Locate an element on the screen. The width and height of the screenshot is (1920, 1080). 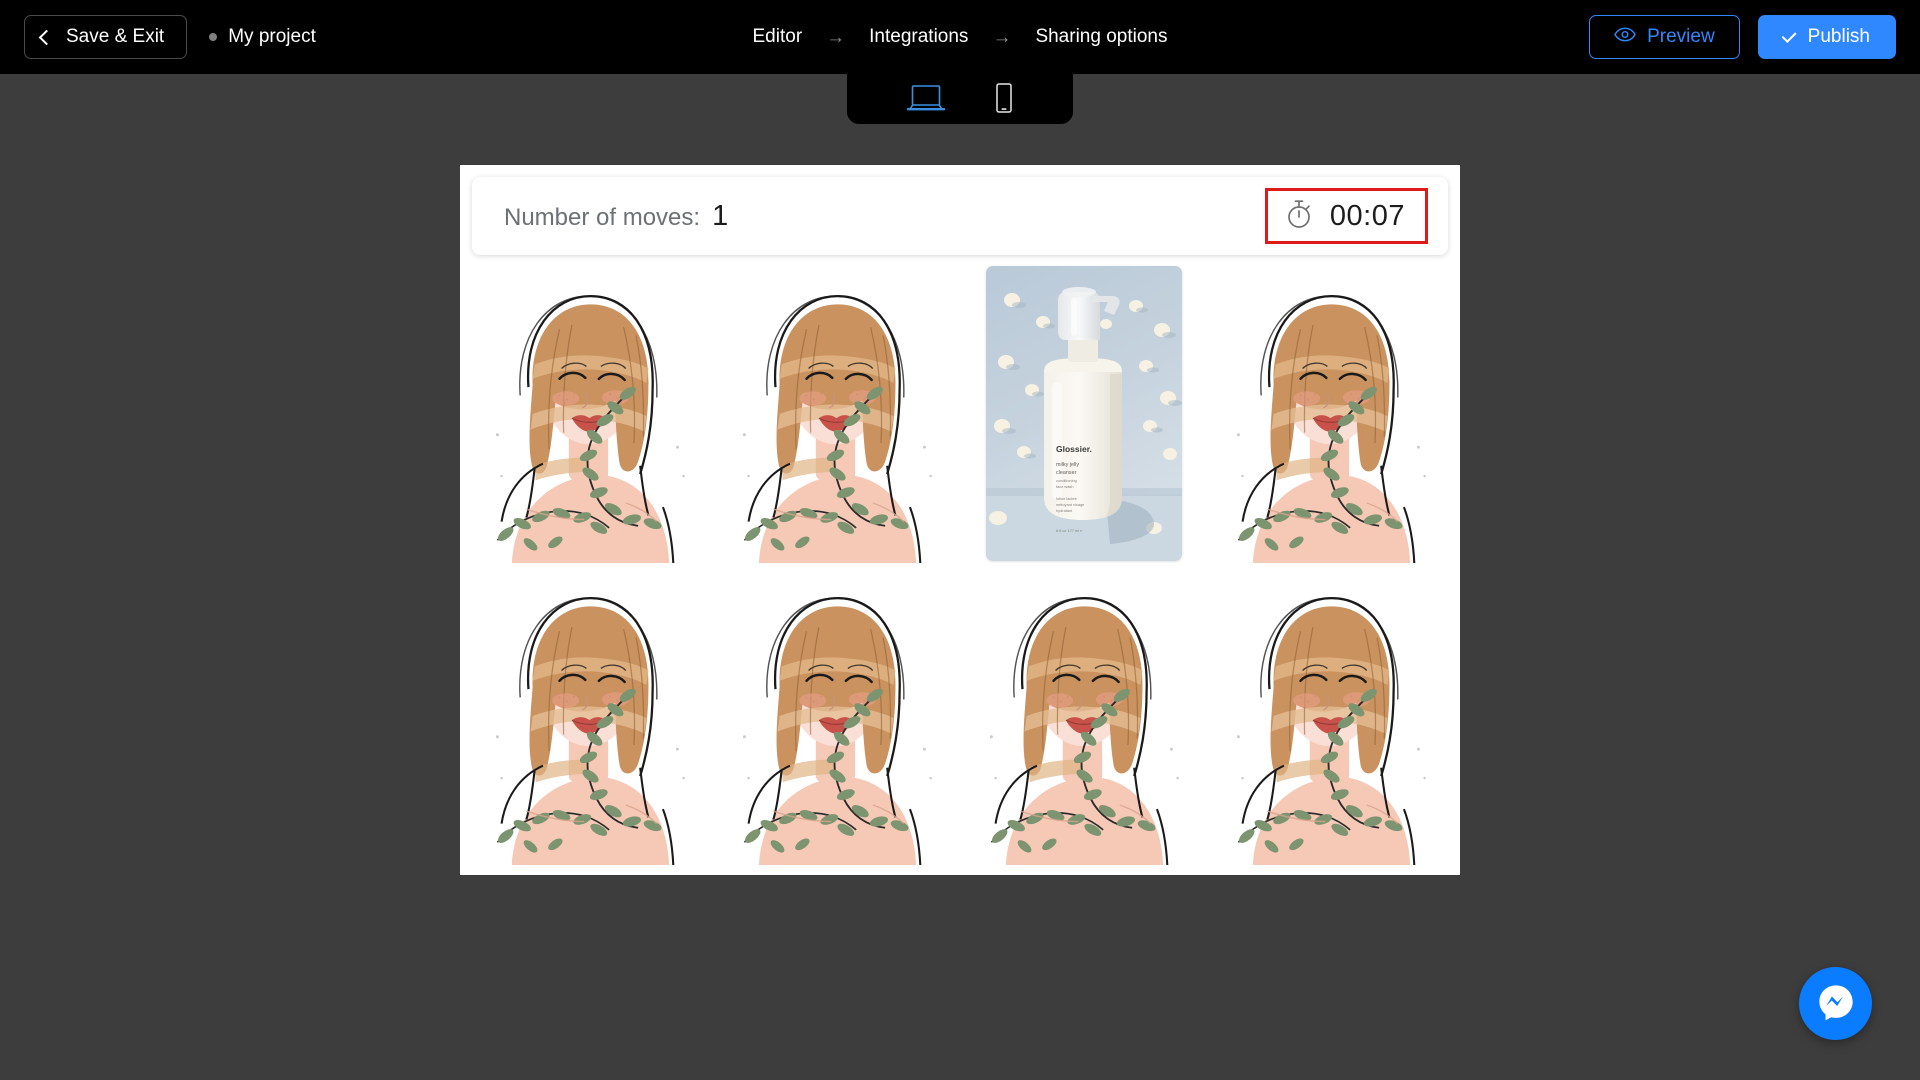
breadcrumb: Editor → Integrations → Sharing options is located at coordinates (960, 37).